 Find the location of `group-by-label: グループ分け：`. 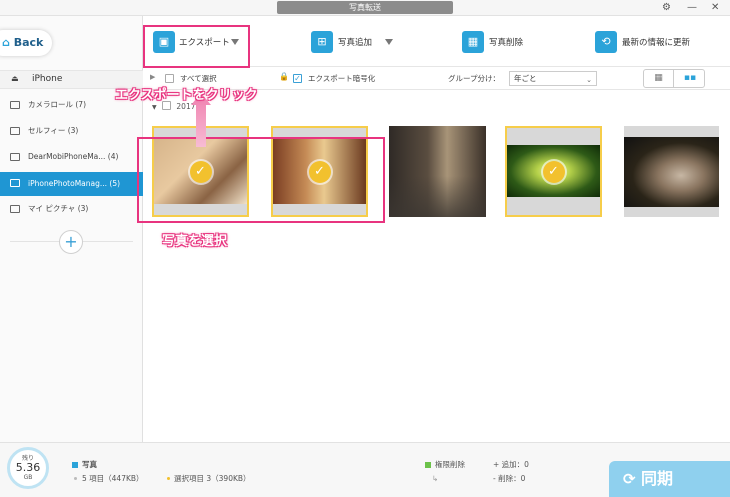

group-by-label: グループ分け： is located at coordinates (474, 78).